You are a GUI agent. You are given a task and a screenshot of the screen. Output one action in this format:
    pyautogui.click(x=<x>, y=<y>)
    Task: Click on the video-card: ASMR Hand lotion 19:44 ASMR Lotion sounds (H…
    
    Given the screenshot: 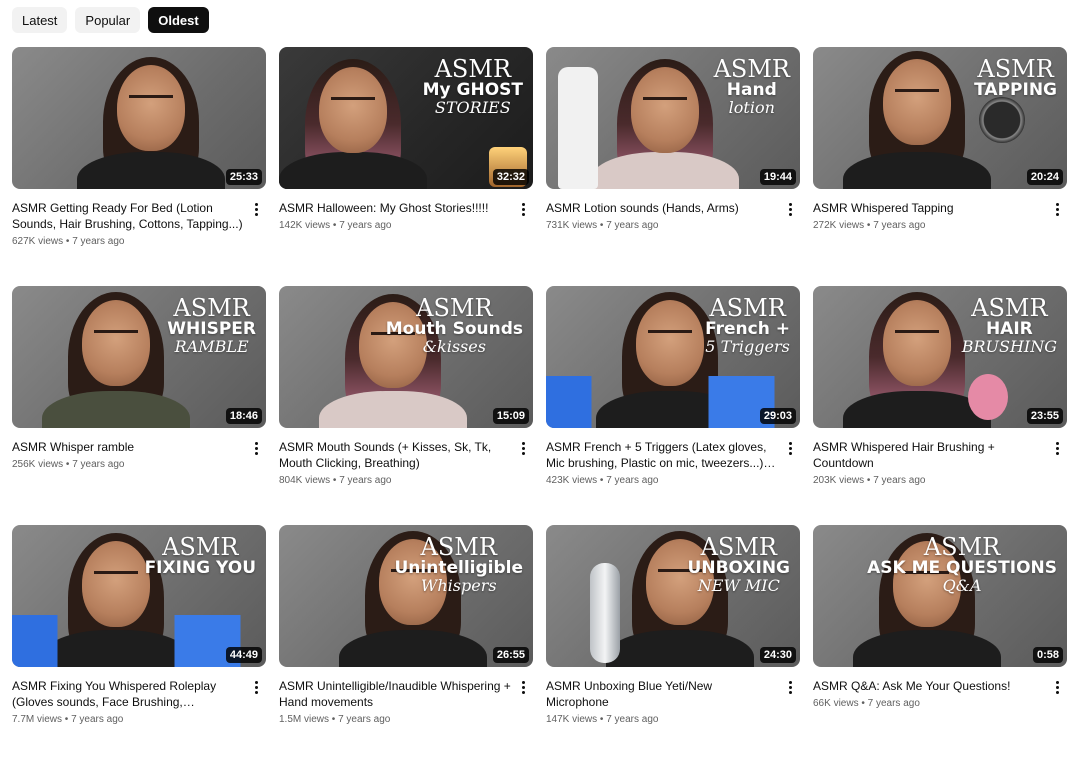 What is the action you would take?
    pyautogui.click(x=673, y=166)
    